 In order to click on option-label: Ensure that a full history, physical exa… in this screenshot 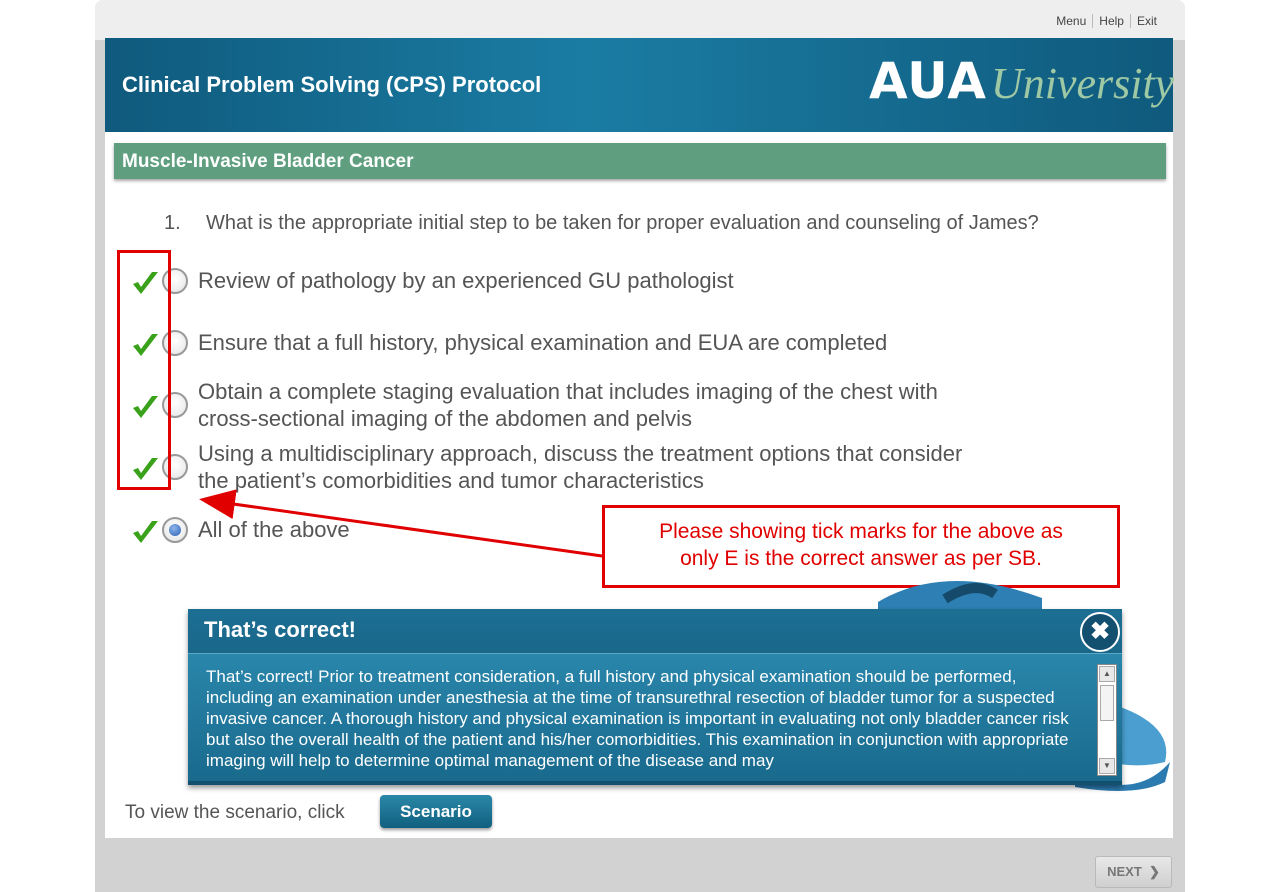, I will do `click(543, 342)`.